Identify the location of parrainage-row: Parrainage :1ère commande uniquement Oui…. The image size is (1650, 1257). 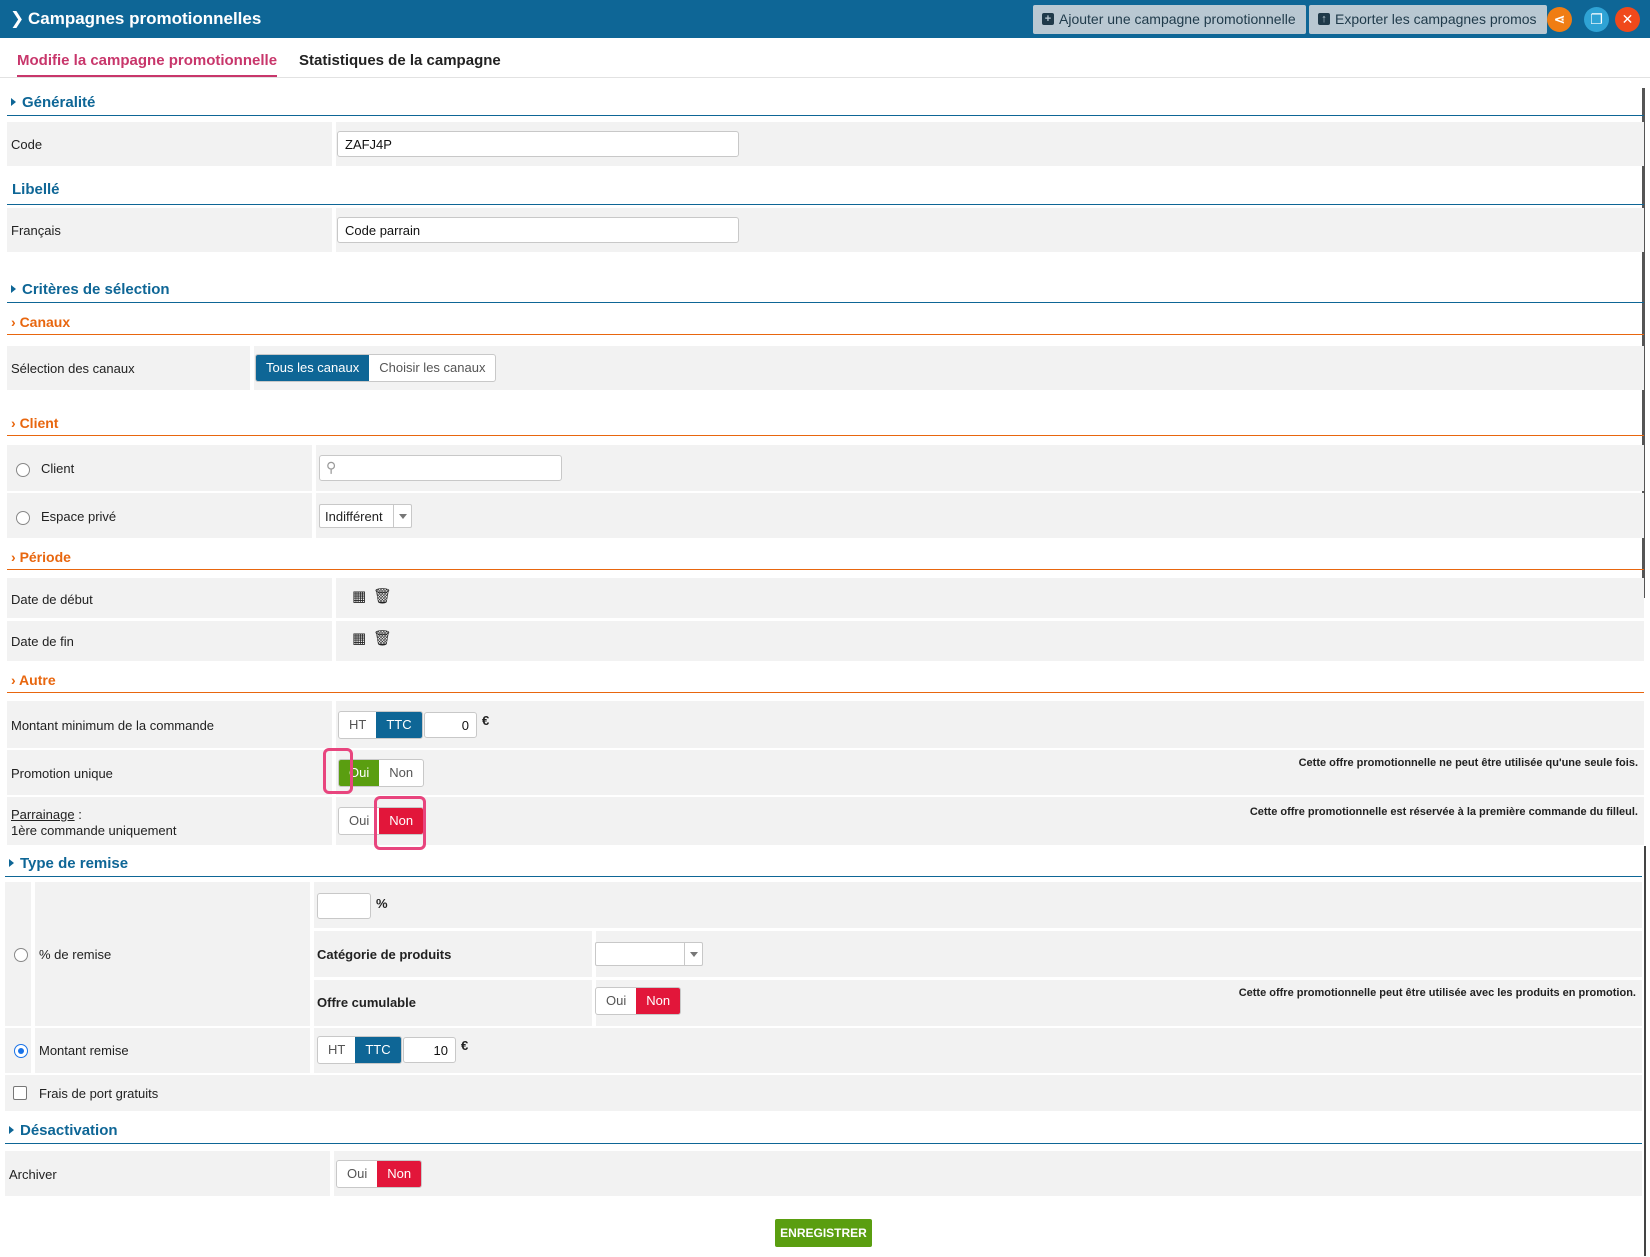
(825, 821).